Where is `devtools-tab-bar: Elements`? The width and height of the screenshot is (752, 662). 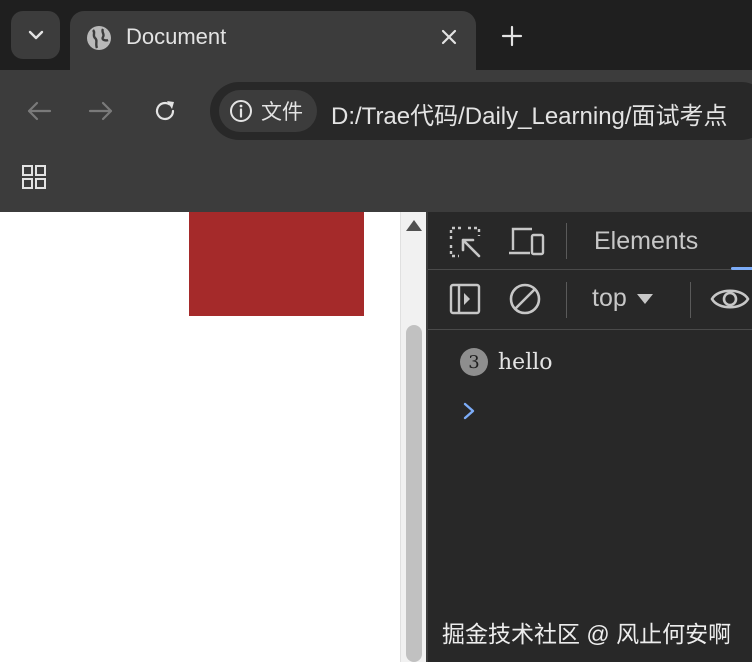
devtools-tab-bar: Elements is located at coordinates (590, 241).